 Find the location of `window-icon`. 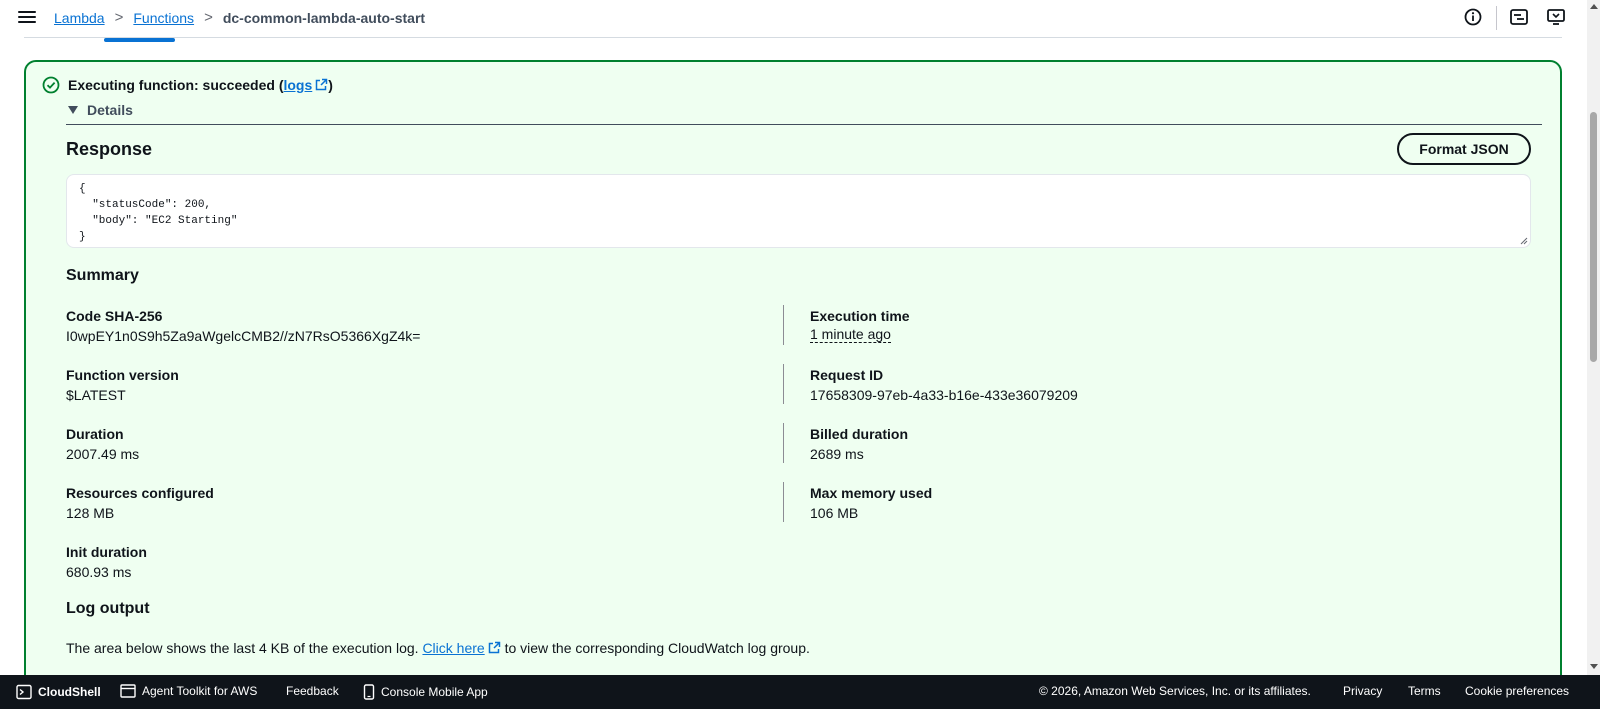

window-icon is located at coordinates (128, 691).